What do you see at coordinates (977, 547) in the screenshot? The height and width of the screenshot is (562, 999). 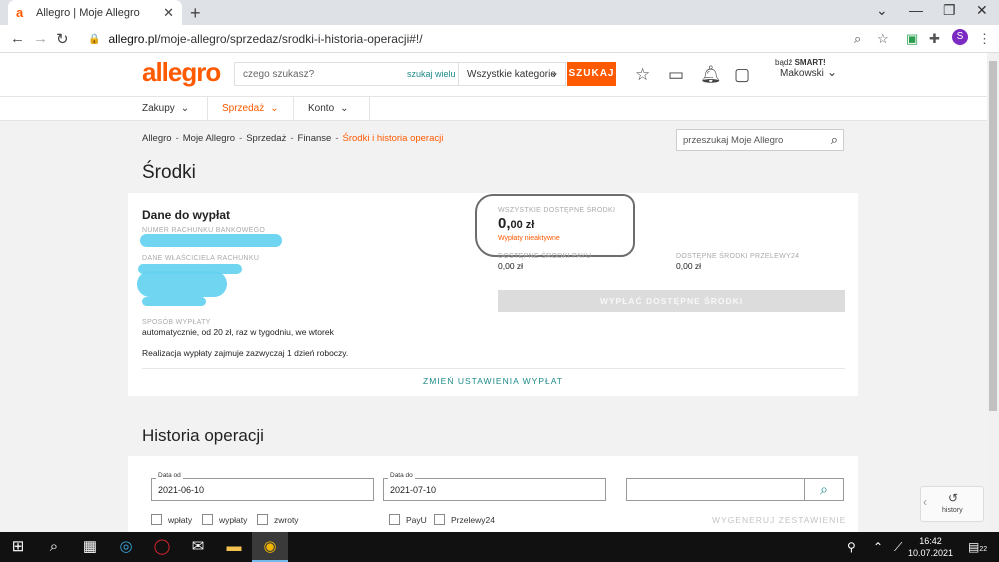 I see `notifications-icon: ▤22` at bounding box center [977, 547].